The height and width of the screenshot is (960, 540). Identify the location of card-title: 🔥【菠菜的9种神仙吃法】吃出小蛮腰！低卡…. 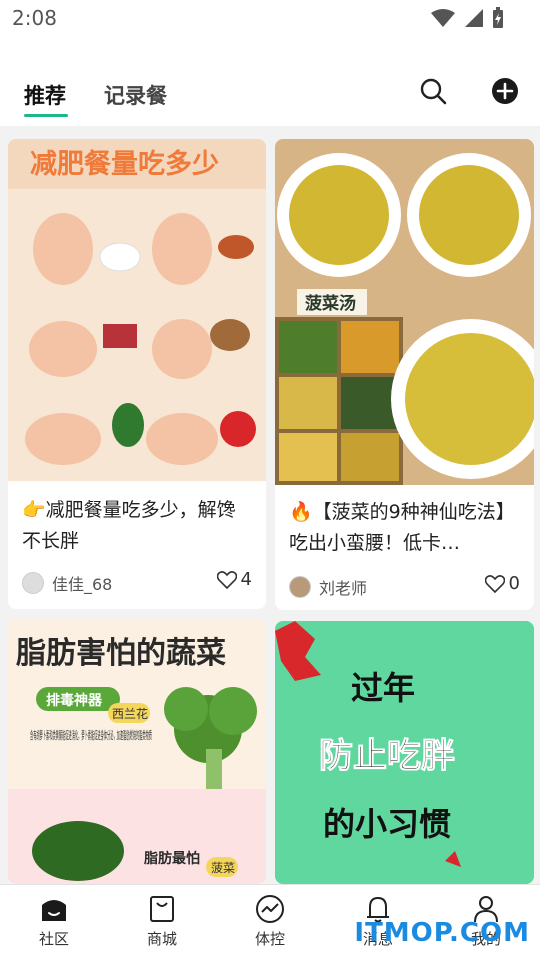
(402, 527).